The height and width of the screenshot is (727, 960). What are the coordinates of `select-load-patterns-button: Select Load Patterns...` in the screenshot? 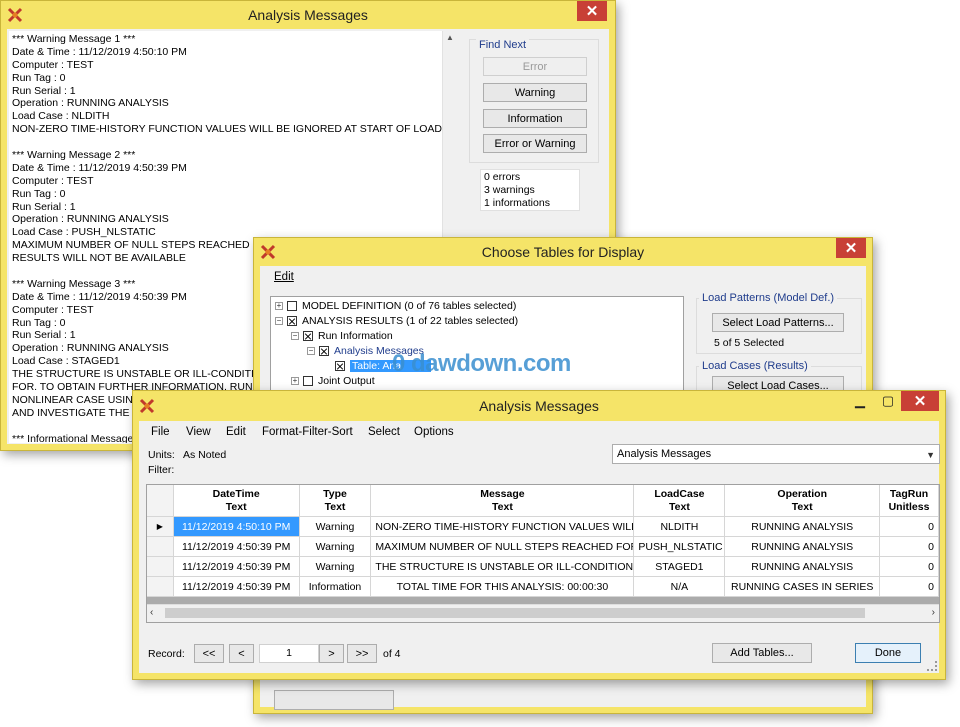 It's located at (778, 322).